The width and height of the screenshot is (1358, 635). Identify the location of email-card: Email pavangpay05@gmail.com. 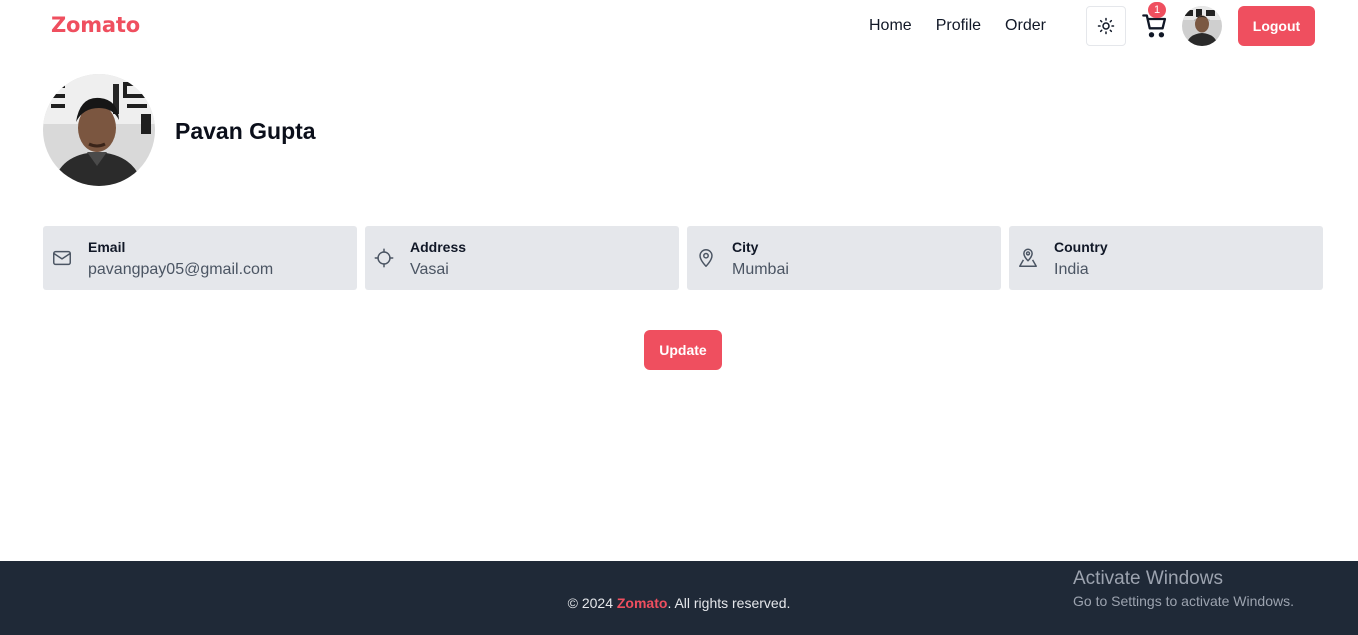
(200, 258).